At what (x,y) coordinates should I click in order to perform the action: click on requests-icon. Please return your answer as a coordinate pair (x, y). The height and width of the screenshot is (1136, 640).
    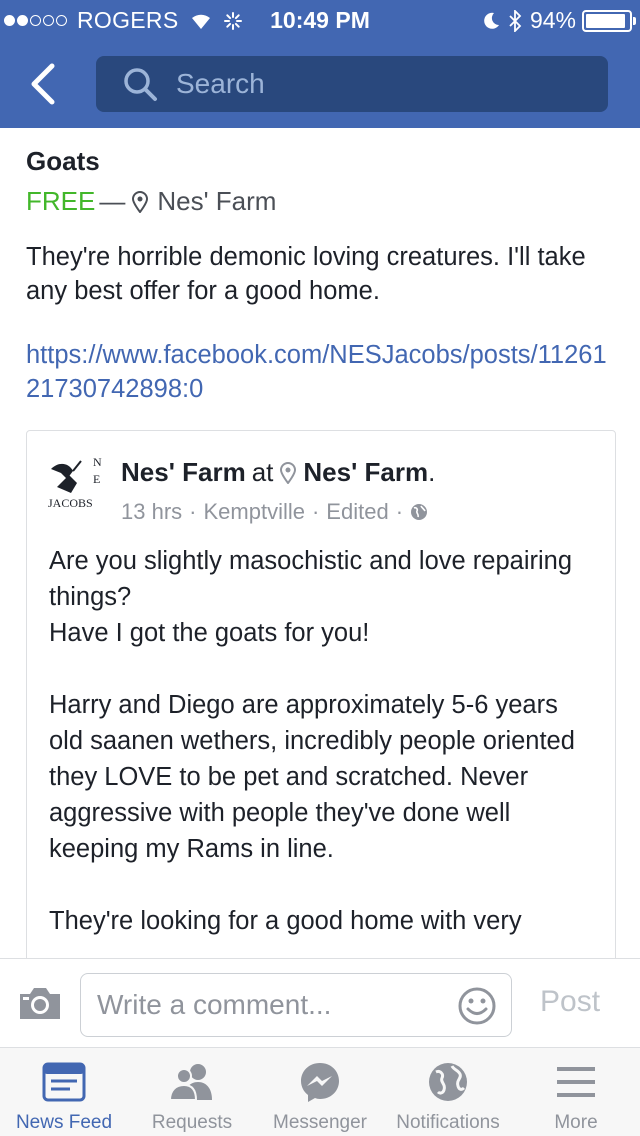
    Looking at the image, I should click on (191, 1082).